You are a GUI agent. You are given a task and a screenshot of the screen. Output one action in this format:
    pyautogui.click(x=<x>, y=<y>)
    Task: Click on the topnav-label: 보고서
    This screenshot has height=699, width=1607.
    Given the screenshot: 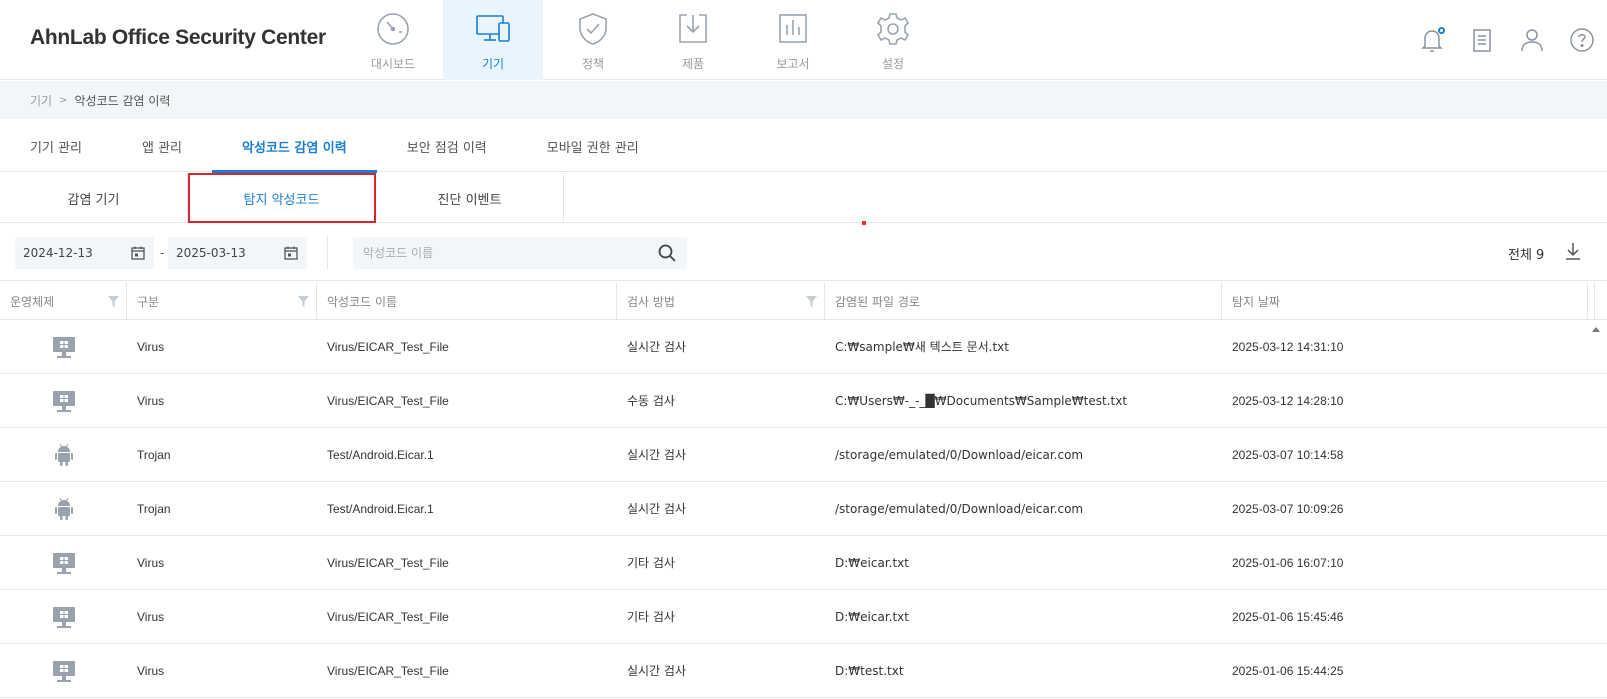 What is the action you would take?
    pyautogui.click(x=793, y=64)
    